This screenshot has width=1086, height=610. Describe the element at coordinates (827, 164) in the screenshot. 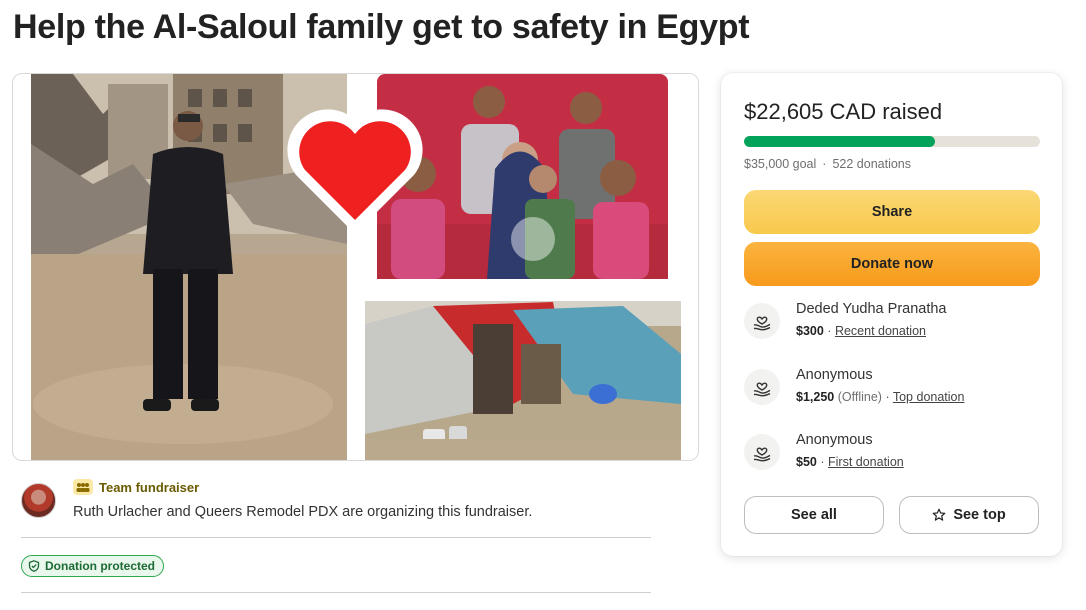

I see `goal-row: $35,000 goal · 522 donations` at that location.